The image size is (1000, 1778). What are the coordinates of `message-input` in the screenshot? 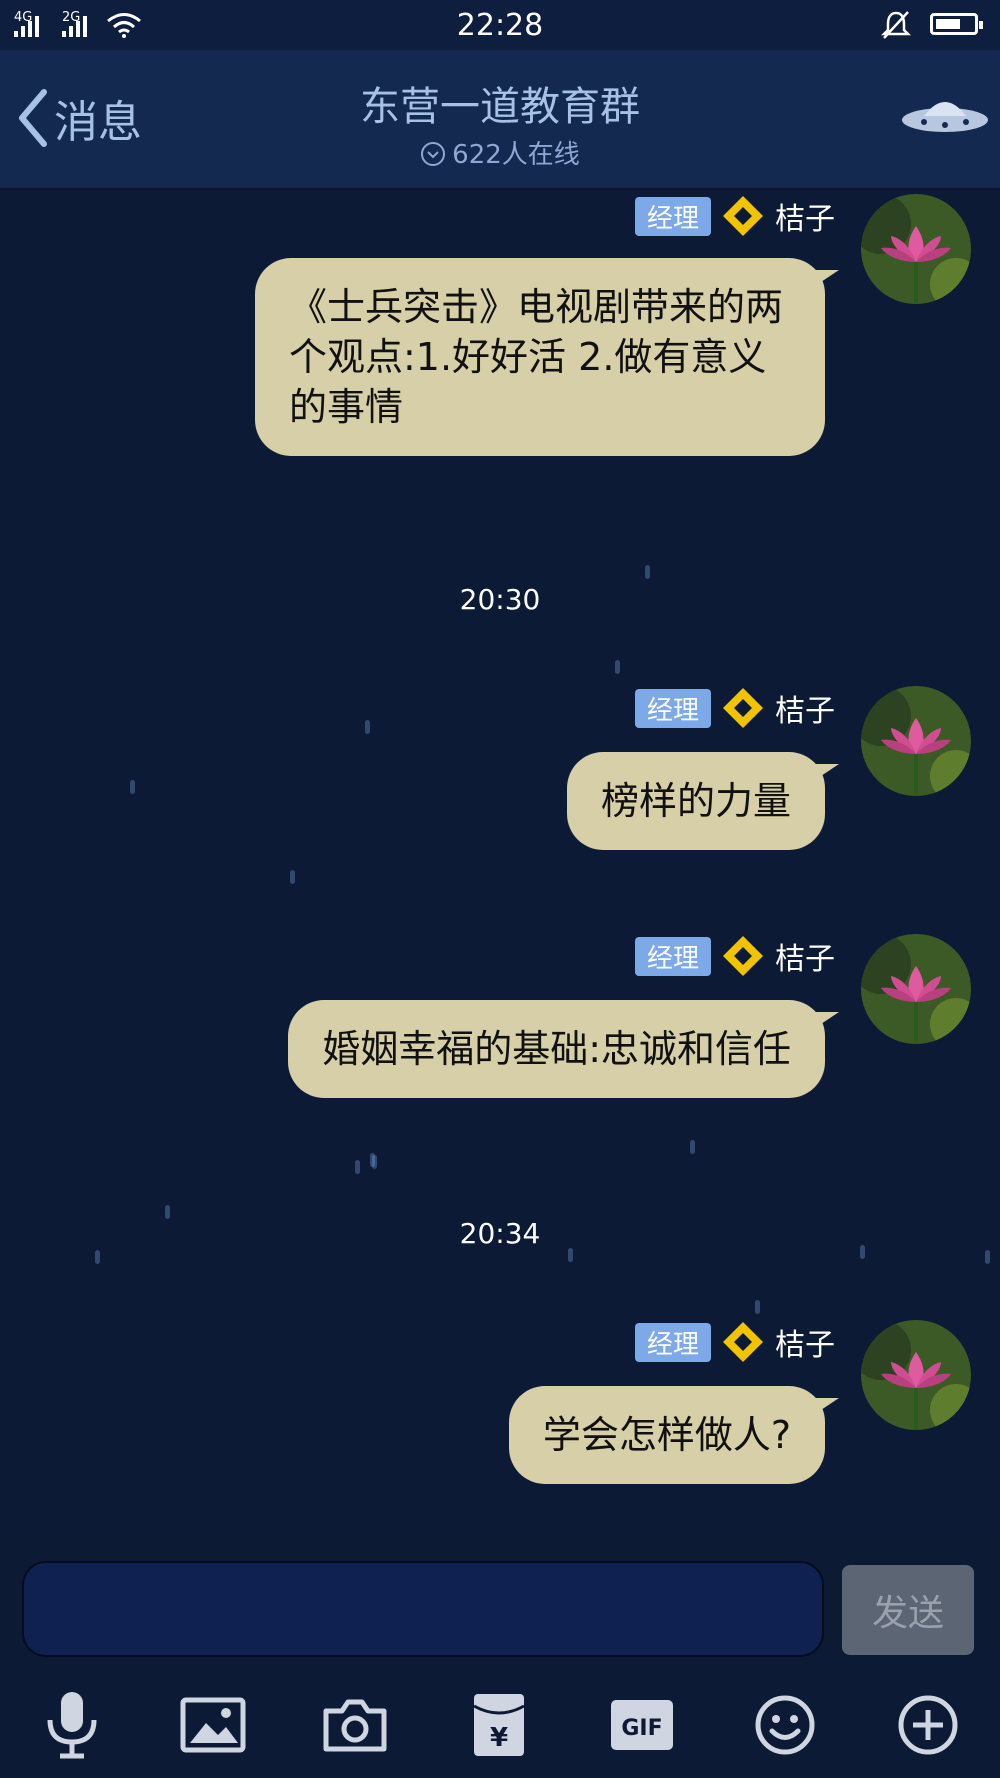 It's located at (423, 1609).